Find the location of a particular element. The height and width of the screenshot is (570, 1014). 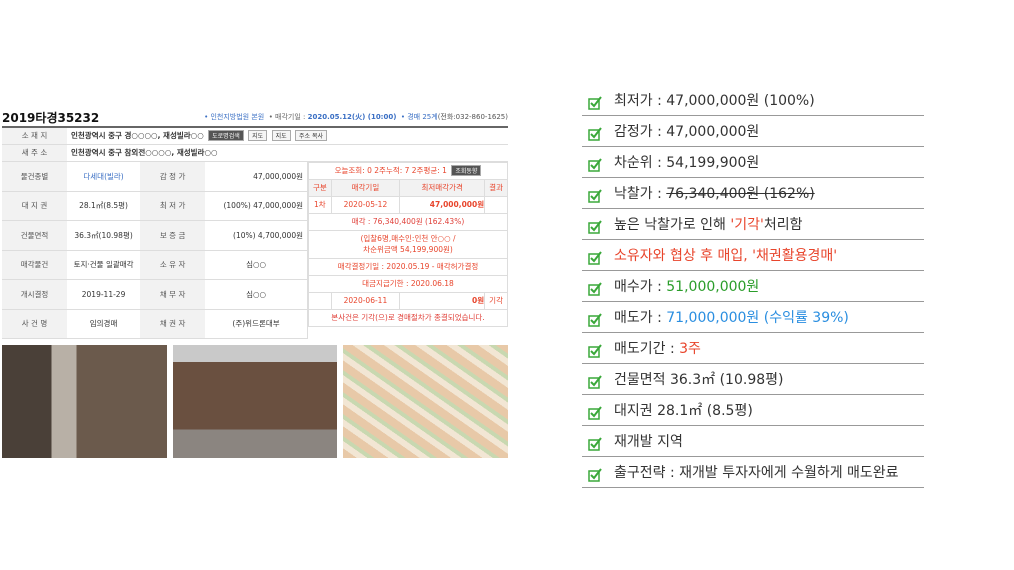

text-part: 76,340,400원 (162%) is located at coordinates (740, 194).